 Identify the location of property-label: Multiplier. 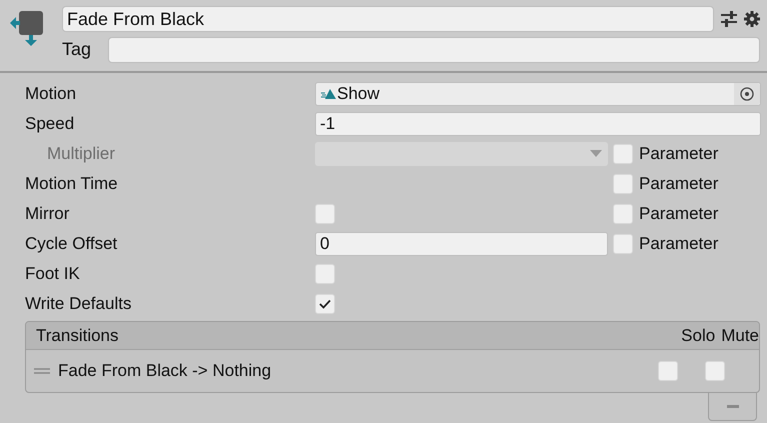
(81, 154).